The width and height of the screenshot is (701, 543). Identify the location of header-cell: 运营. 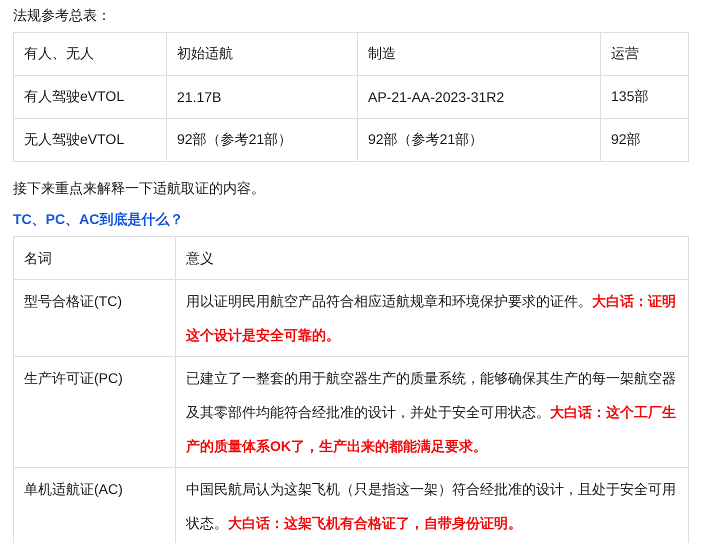
(644, 54).